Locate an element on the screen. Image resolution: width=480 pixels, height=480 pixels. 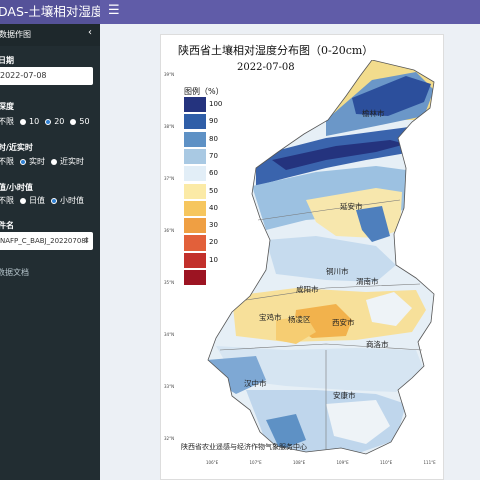
app-title: DAS-土壤相对湿度 is located at coordinates (50, 11).